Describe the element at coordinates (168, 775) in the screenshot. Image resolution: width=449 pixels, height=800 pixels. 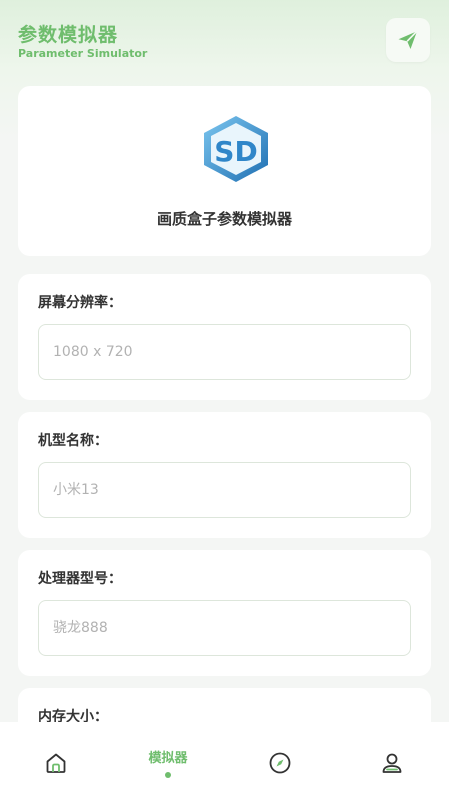
I see `active-indicator-dot` at that location.